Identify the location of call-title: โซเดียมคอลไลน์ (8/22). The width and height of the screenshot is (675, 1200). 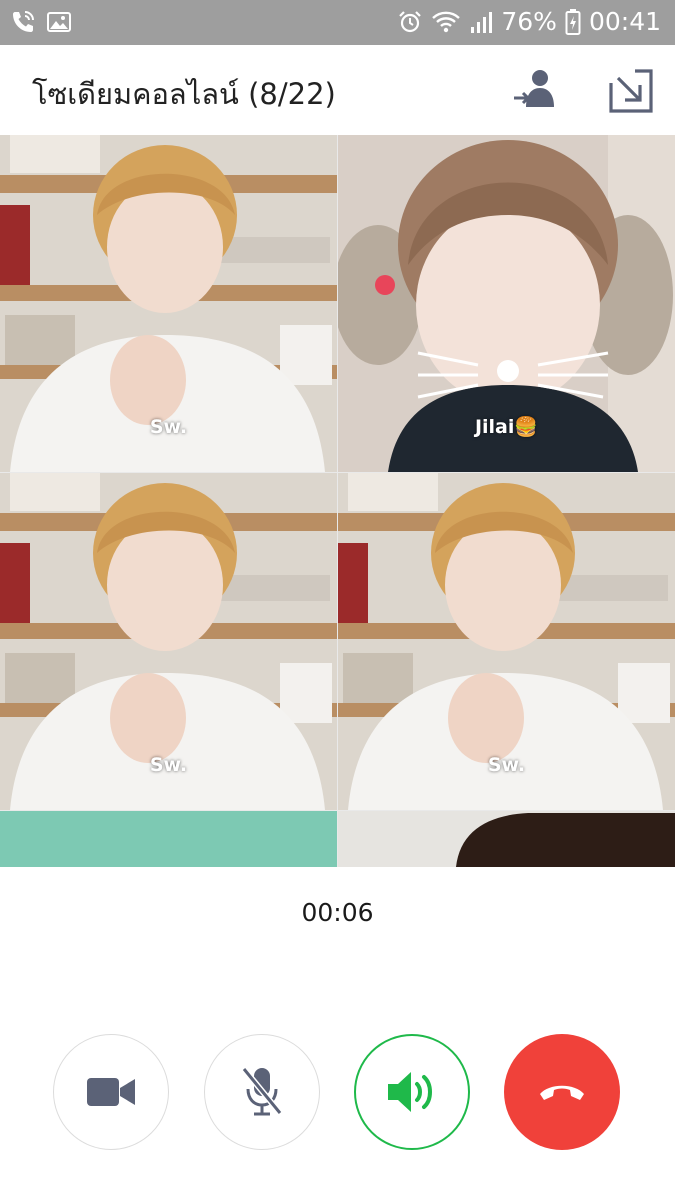
(184, 94).